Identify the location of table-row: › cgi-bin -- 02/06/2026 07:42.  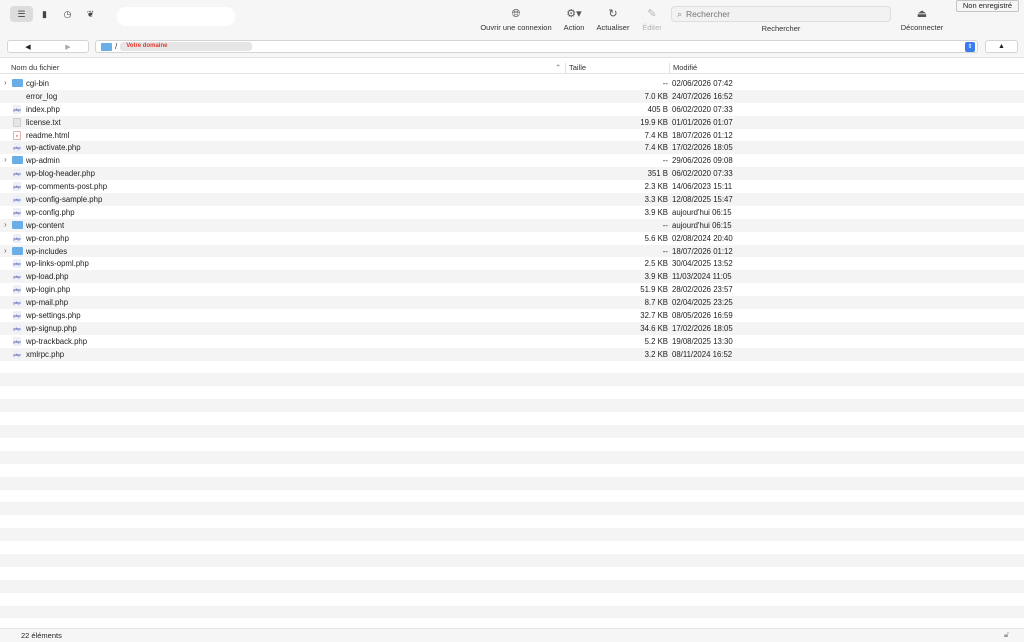
(512, 83).